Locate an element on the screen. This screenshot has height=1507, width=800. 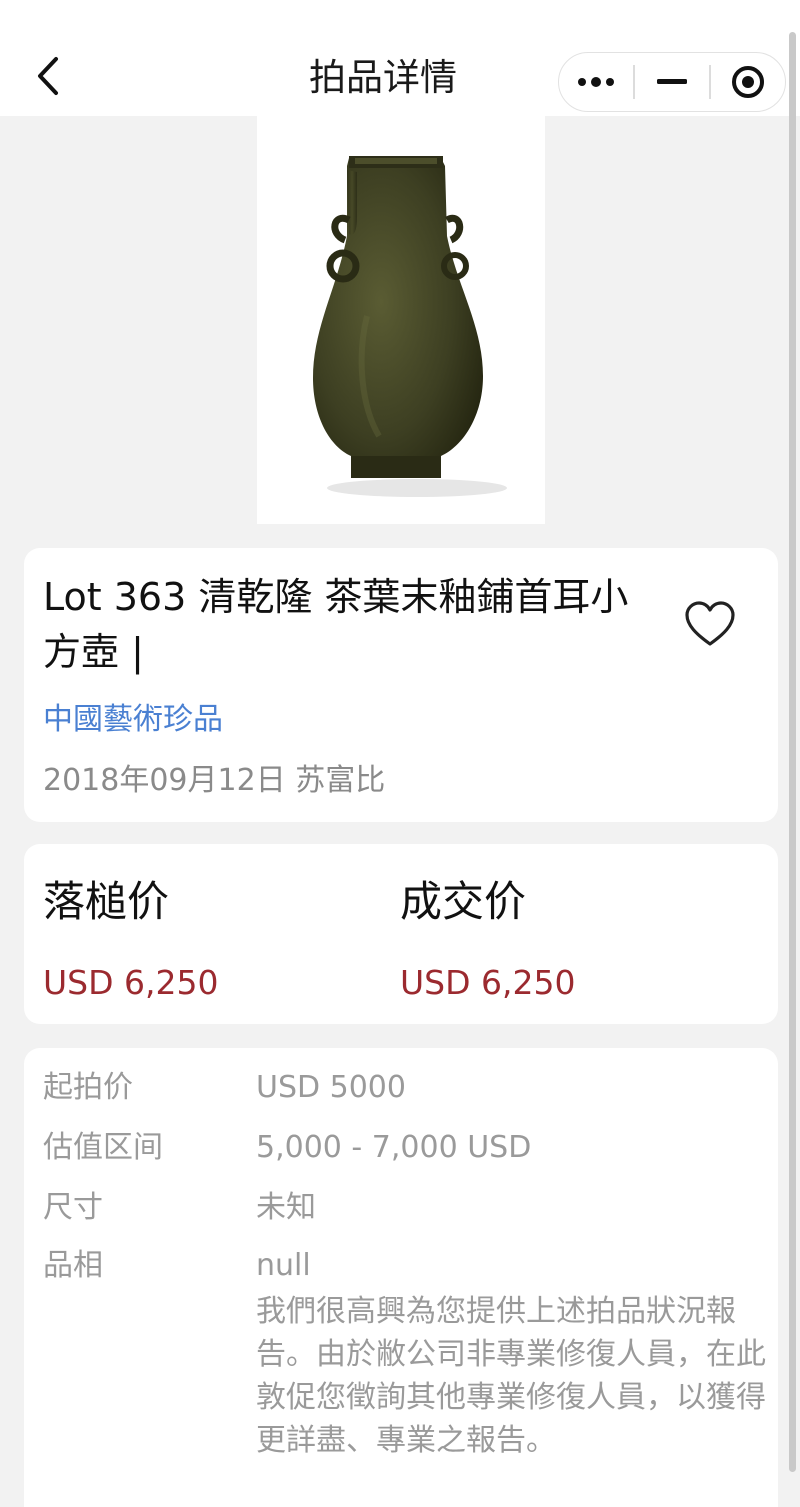
heart-outline-icon is located at coordinates (710, 623).